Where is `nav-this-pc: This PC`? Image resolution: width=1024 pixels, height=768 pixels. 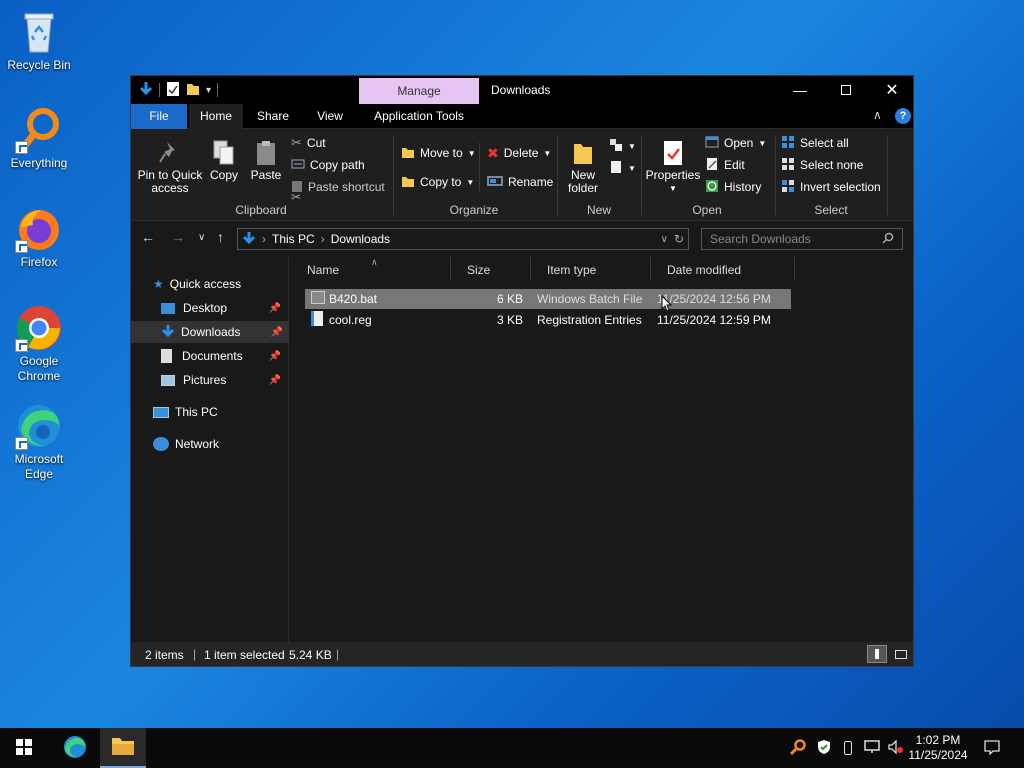 nav-this-pc: This PC is located at coordinates (220, 412).